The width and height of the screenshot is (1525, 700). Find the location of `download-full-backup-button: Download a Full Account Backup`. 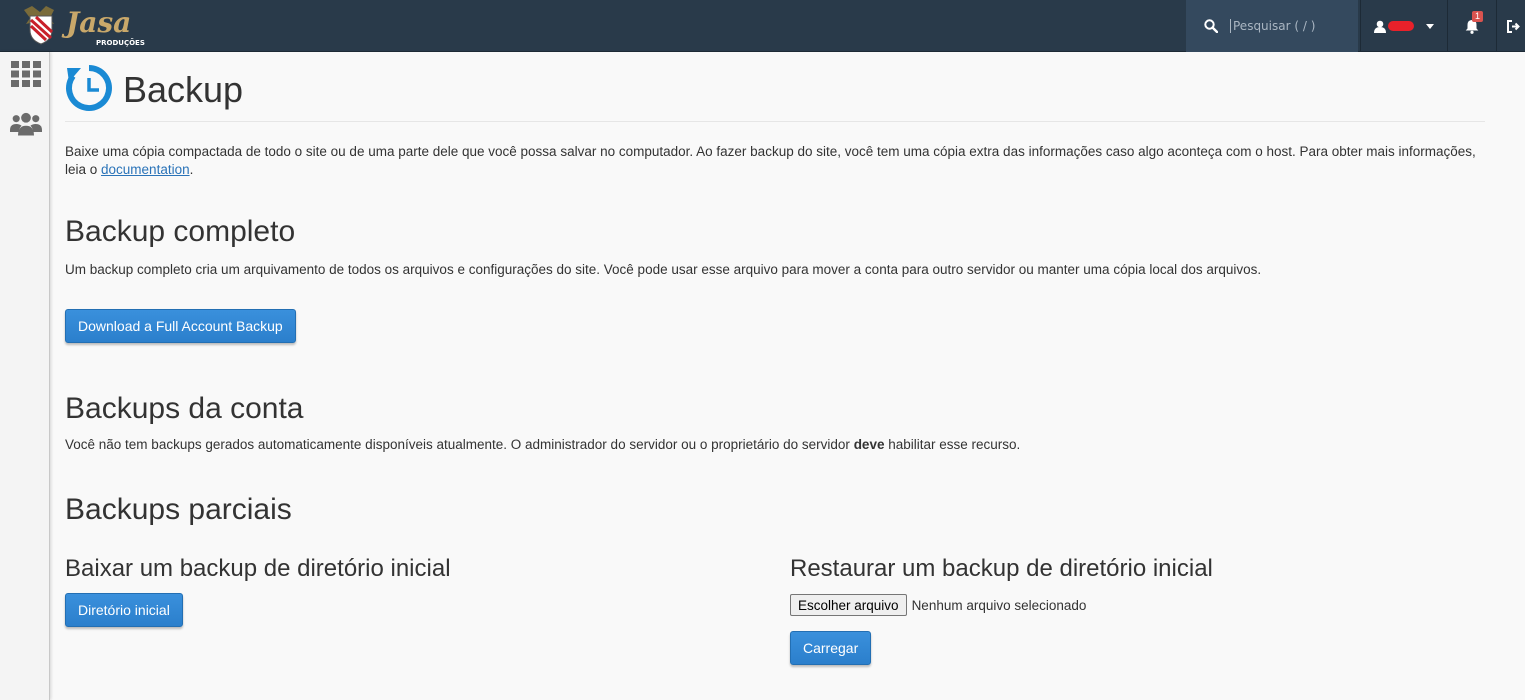

download-full-backup-button: Download a Full Account Backup is located at coordinates (180, 326).